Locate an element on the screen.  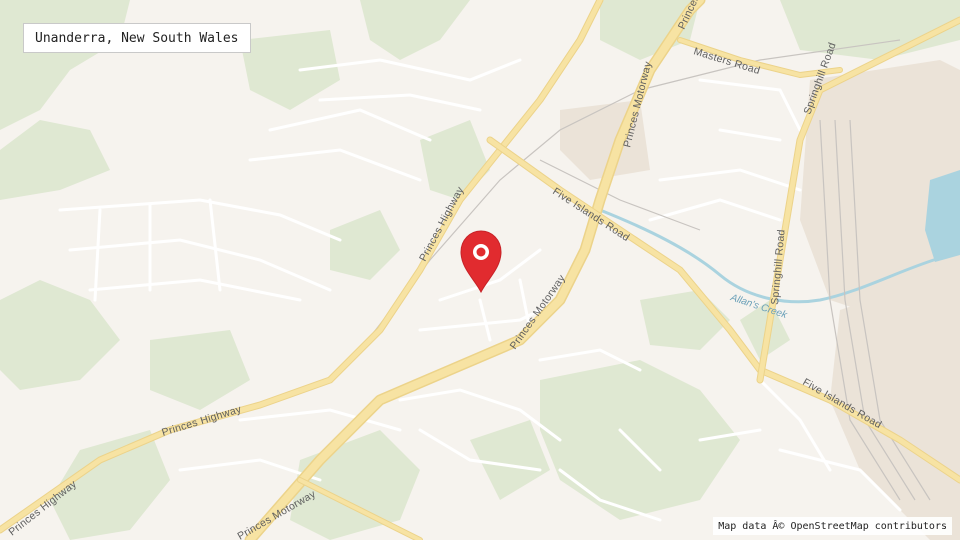
map-attribution: Map data Â© OpenStreetMap contributors is located at coordinates (832, 526).